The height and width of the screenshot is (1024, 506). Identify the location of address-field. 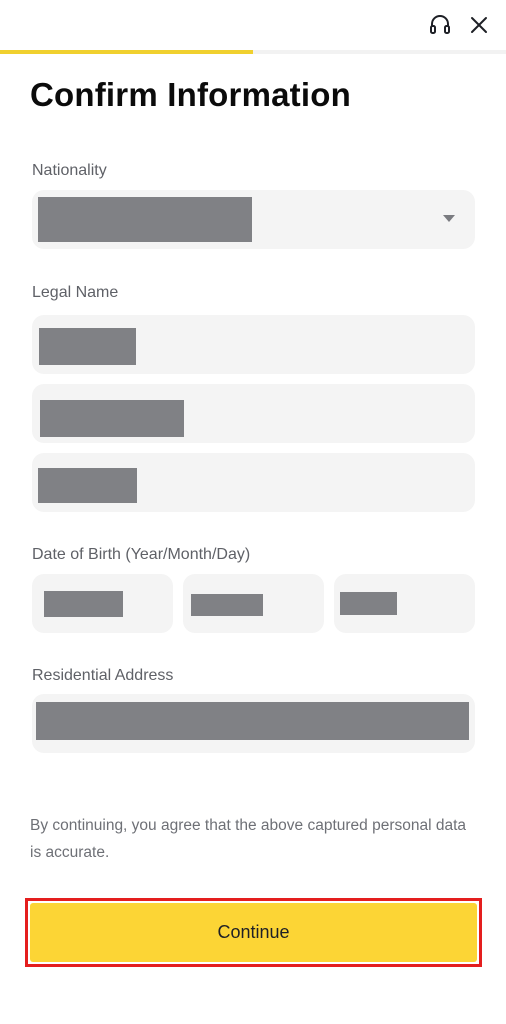
(253, 723).